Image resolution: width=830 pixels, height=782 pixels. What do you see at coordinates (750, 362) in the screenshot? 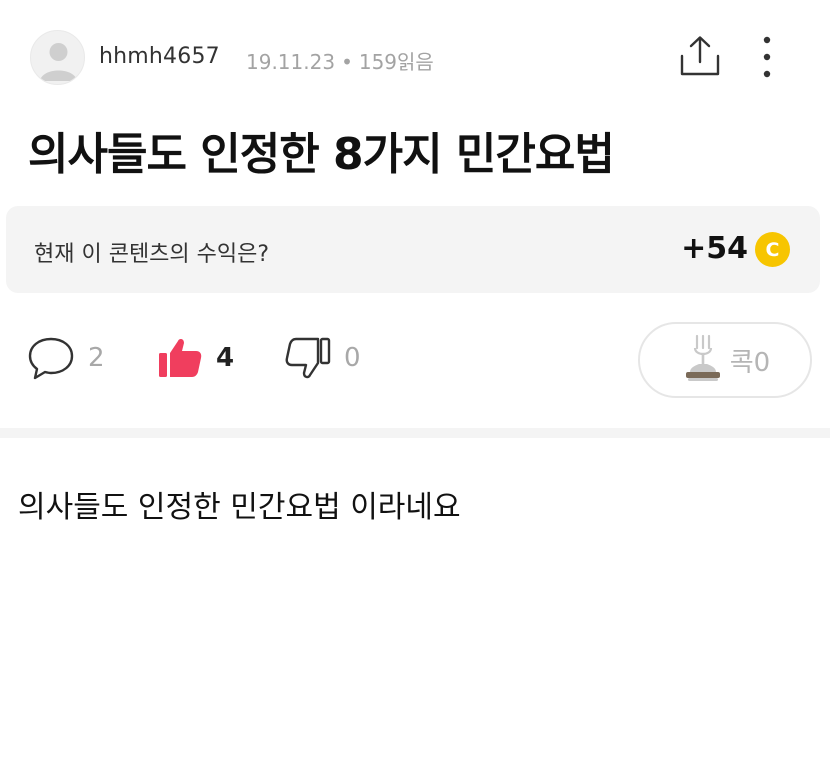
I see `kok-label: 콕0` at bounding box center [750, 362].